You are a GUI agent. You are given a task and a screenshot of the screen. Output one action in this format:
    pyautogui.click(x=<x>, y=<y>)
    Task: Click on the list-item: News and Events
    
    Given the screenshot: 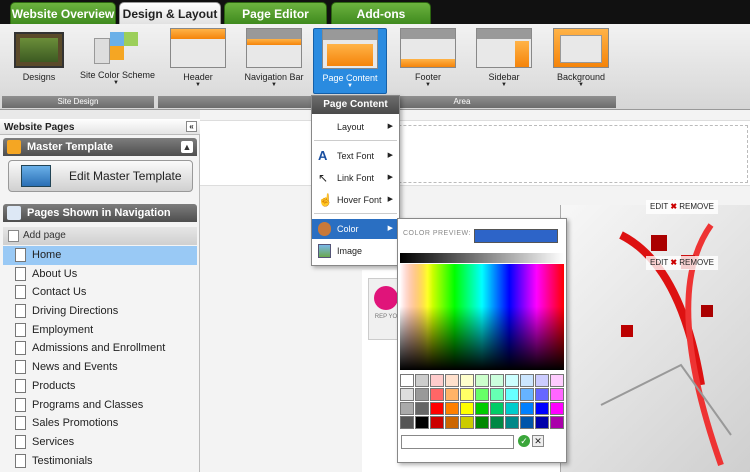 What is the action you would take?
    pyautogui.click(x=100, y=367)
    